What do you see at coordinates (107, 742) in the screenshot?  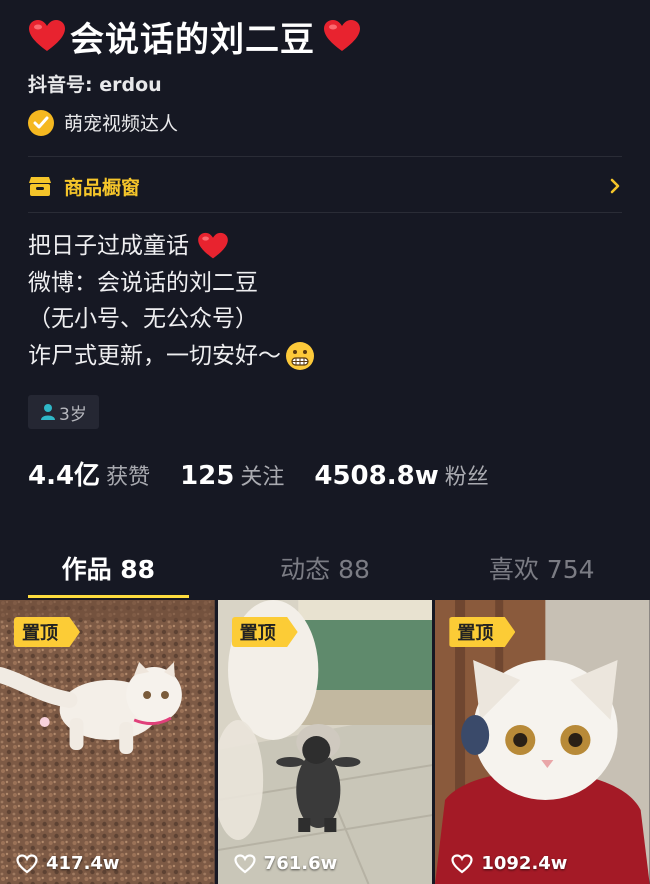 I see `video-thumbnail: 置顶 417.4w` at bounding box center [107, 742].